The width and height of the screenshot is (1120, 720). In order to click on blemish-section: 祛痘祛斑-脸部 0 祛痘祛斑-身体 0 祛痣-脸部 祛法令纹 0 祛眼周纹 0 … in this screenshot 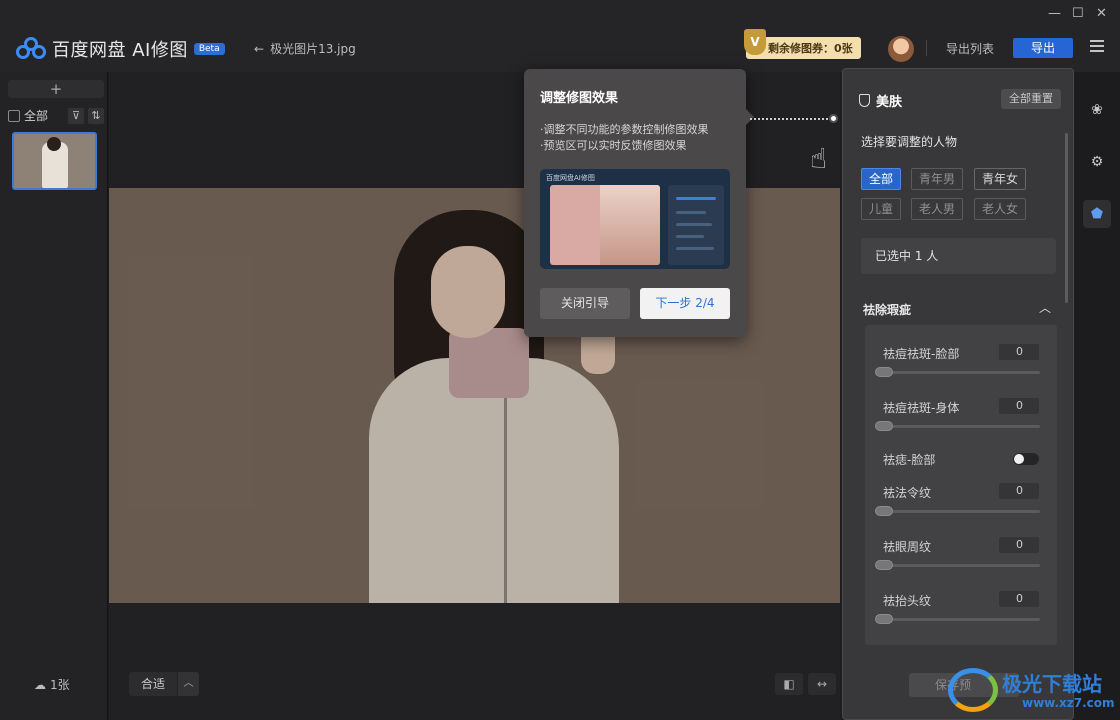, I will do `click(961, 485)`.